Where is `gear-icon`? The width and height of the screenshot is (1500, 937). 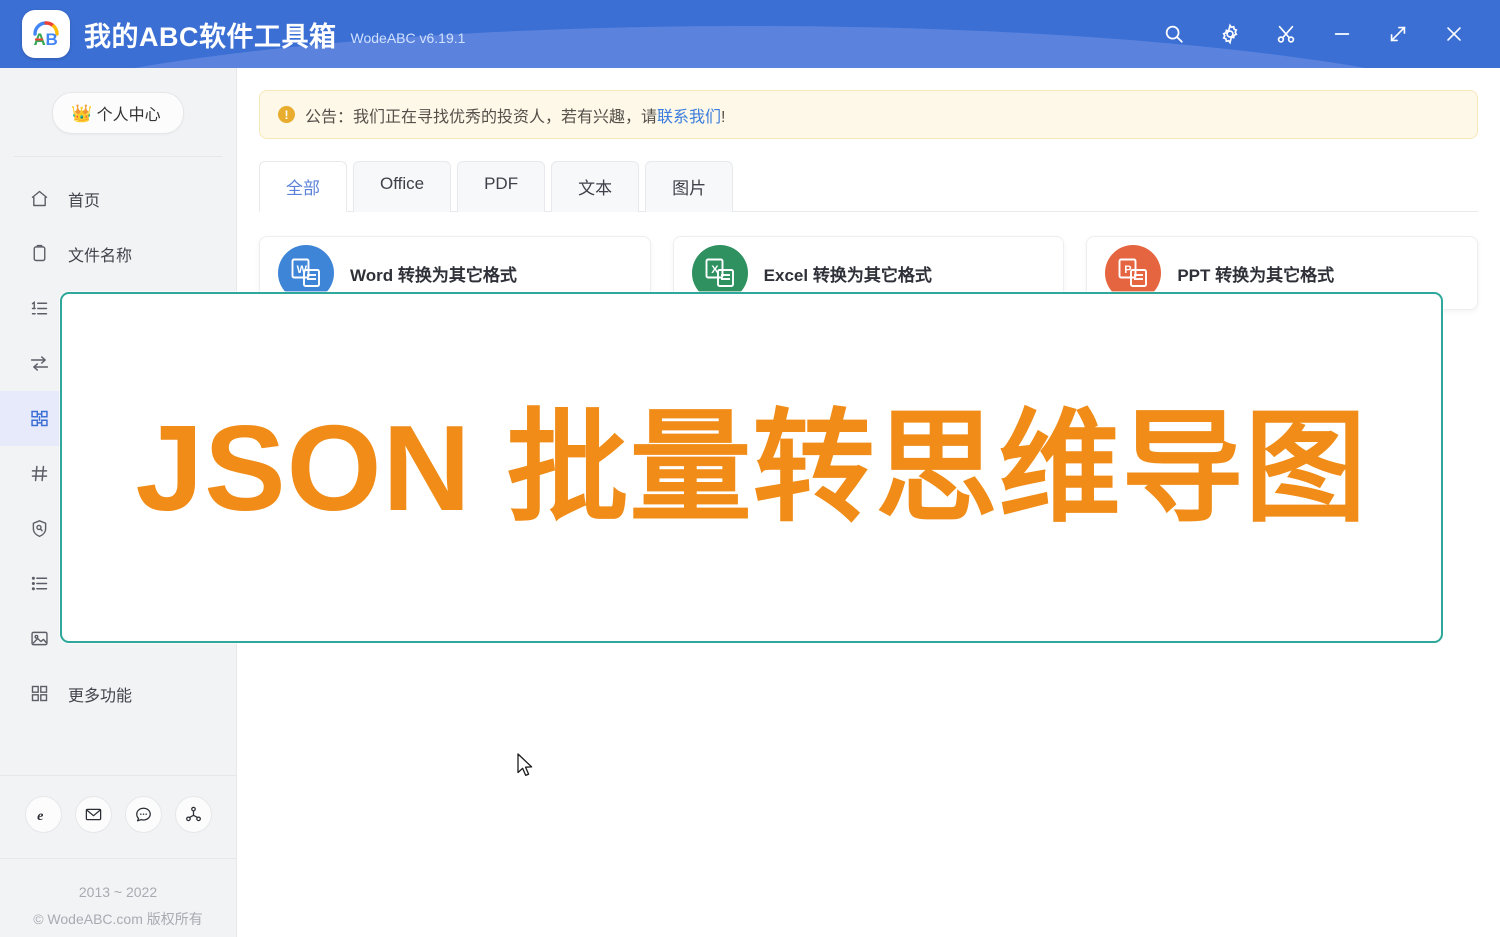
gear-icon is located at coordinates (1230, 34).